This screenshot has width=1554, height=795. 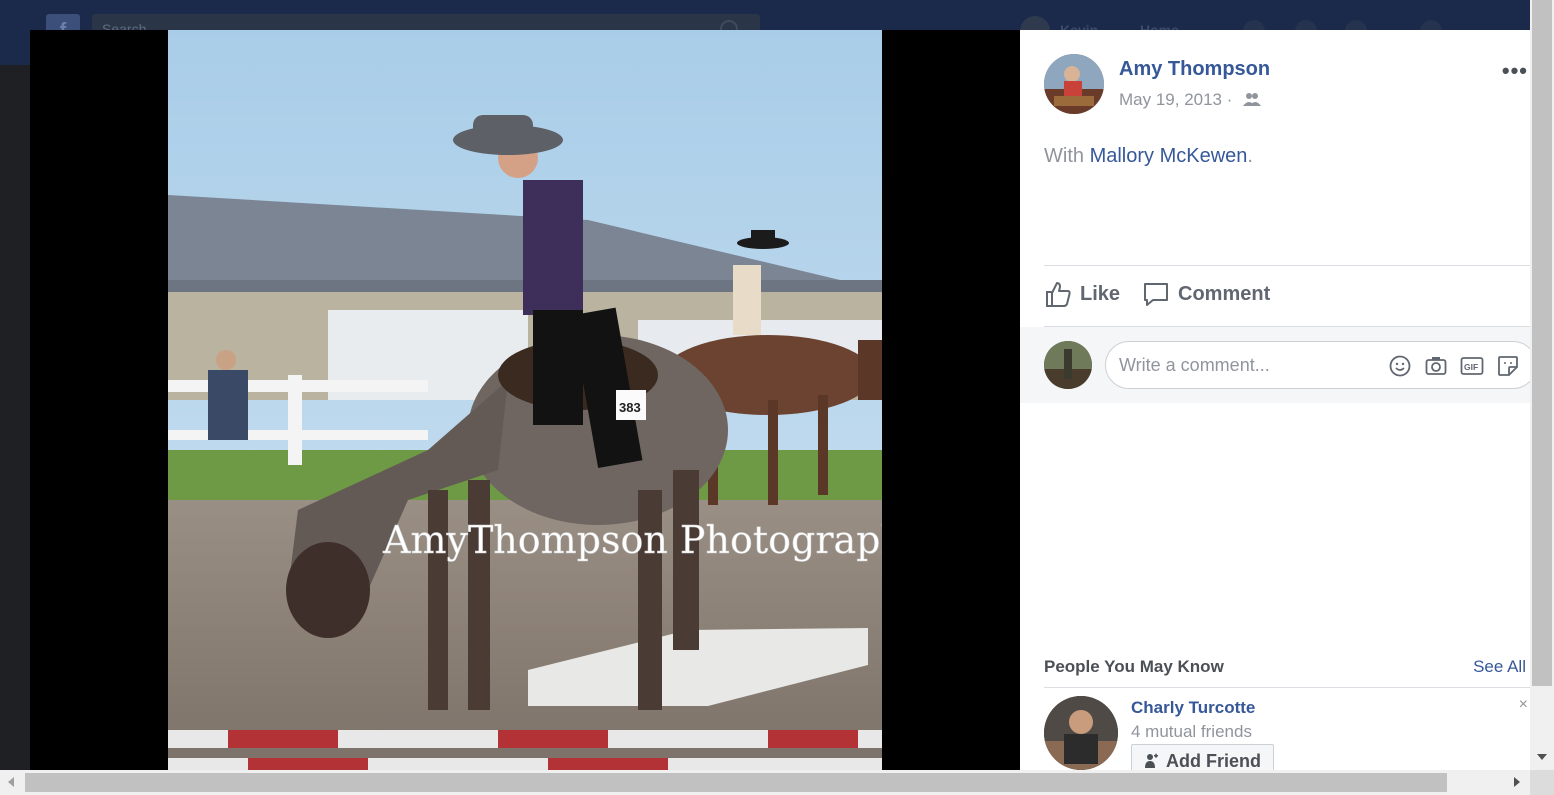 I want to click on dismiss-suggestion-icon: ×, so click(x=1523, y=705).